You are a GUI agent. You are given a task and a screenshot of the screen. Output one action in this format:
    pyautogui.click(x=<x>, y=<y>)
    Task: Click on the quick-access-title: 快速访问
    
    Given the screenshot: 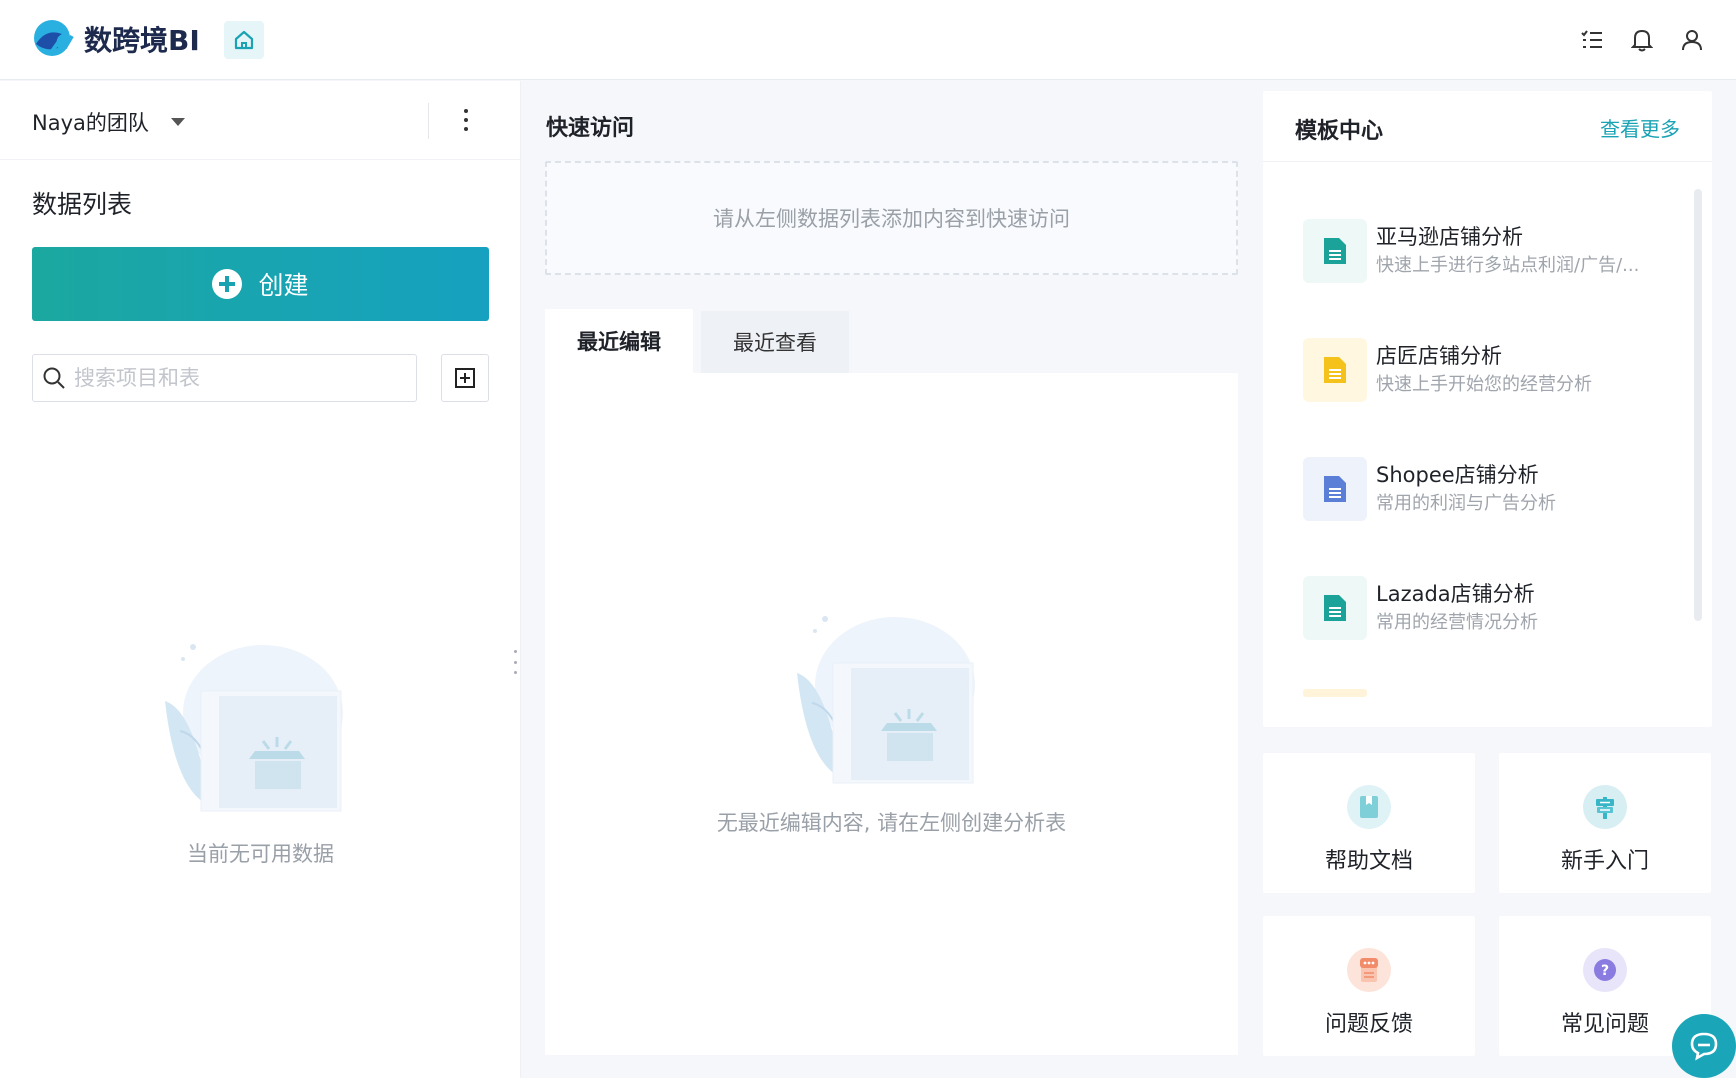 What is the action you would take?
    pyautogui.click(x=590, y=126)
    